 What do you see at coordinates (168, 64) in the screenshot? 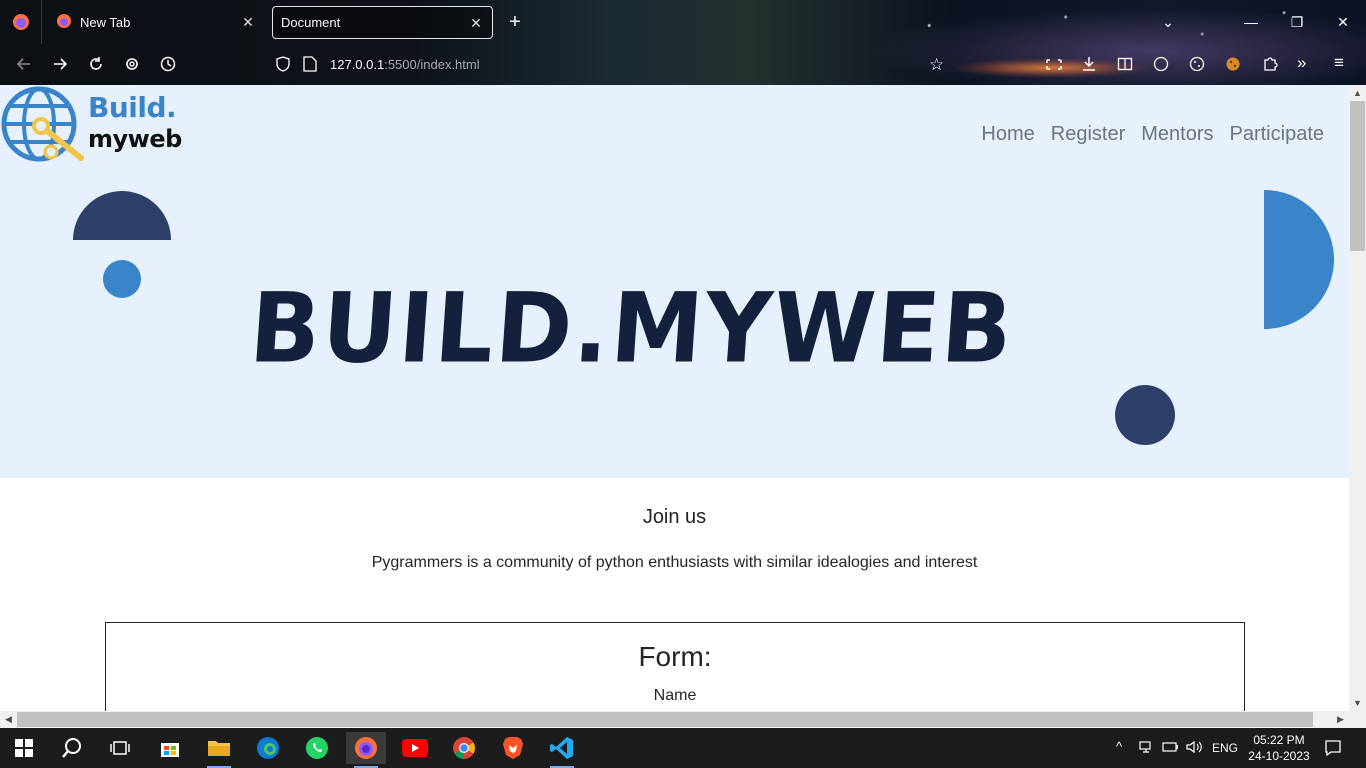
I see `history-clock-icon` at bounding box center [168, 64].